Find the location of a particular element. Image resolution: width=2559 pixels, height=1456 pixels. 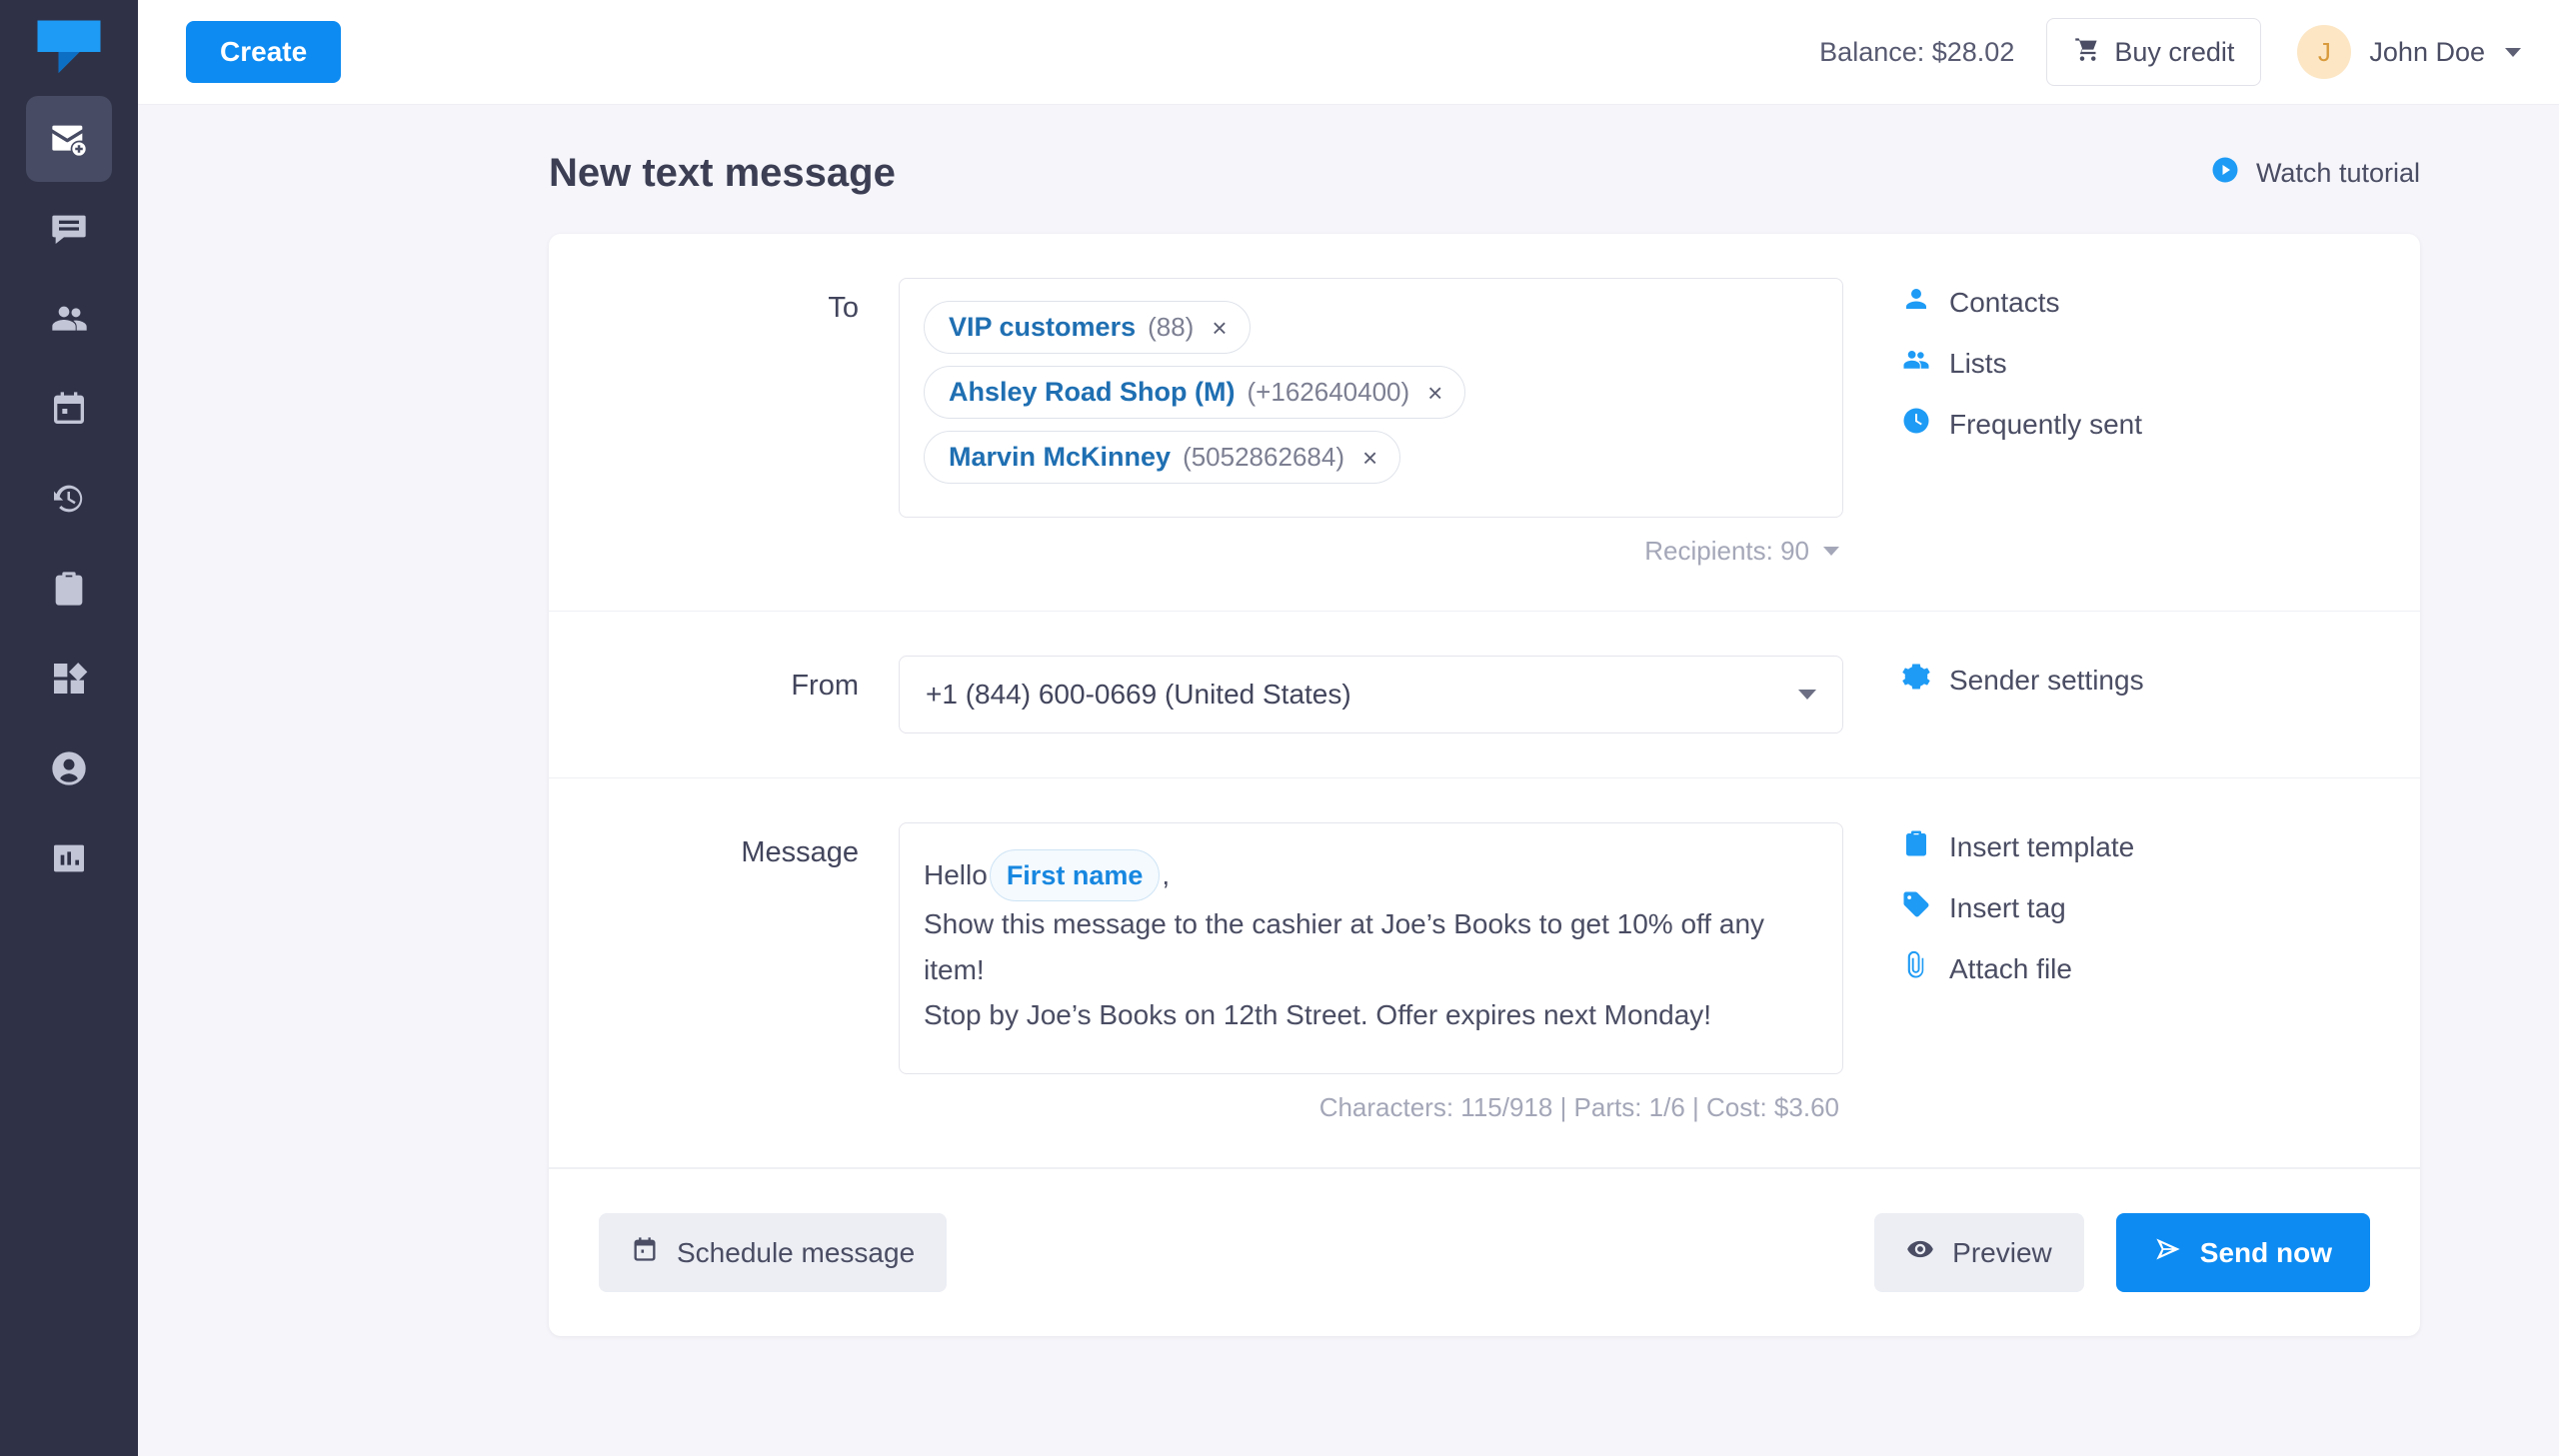

calendar-icon is located at coordinates (645, 1252).